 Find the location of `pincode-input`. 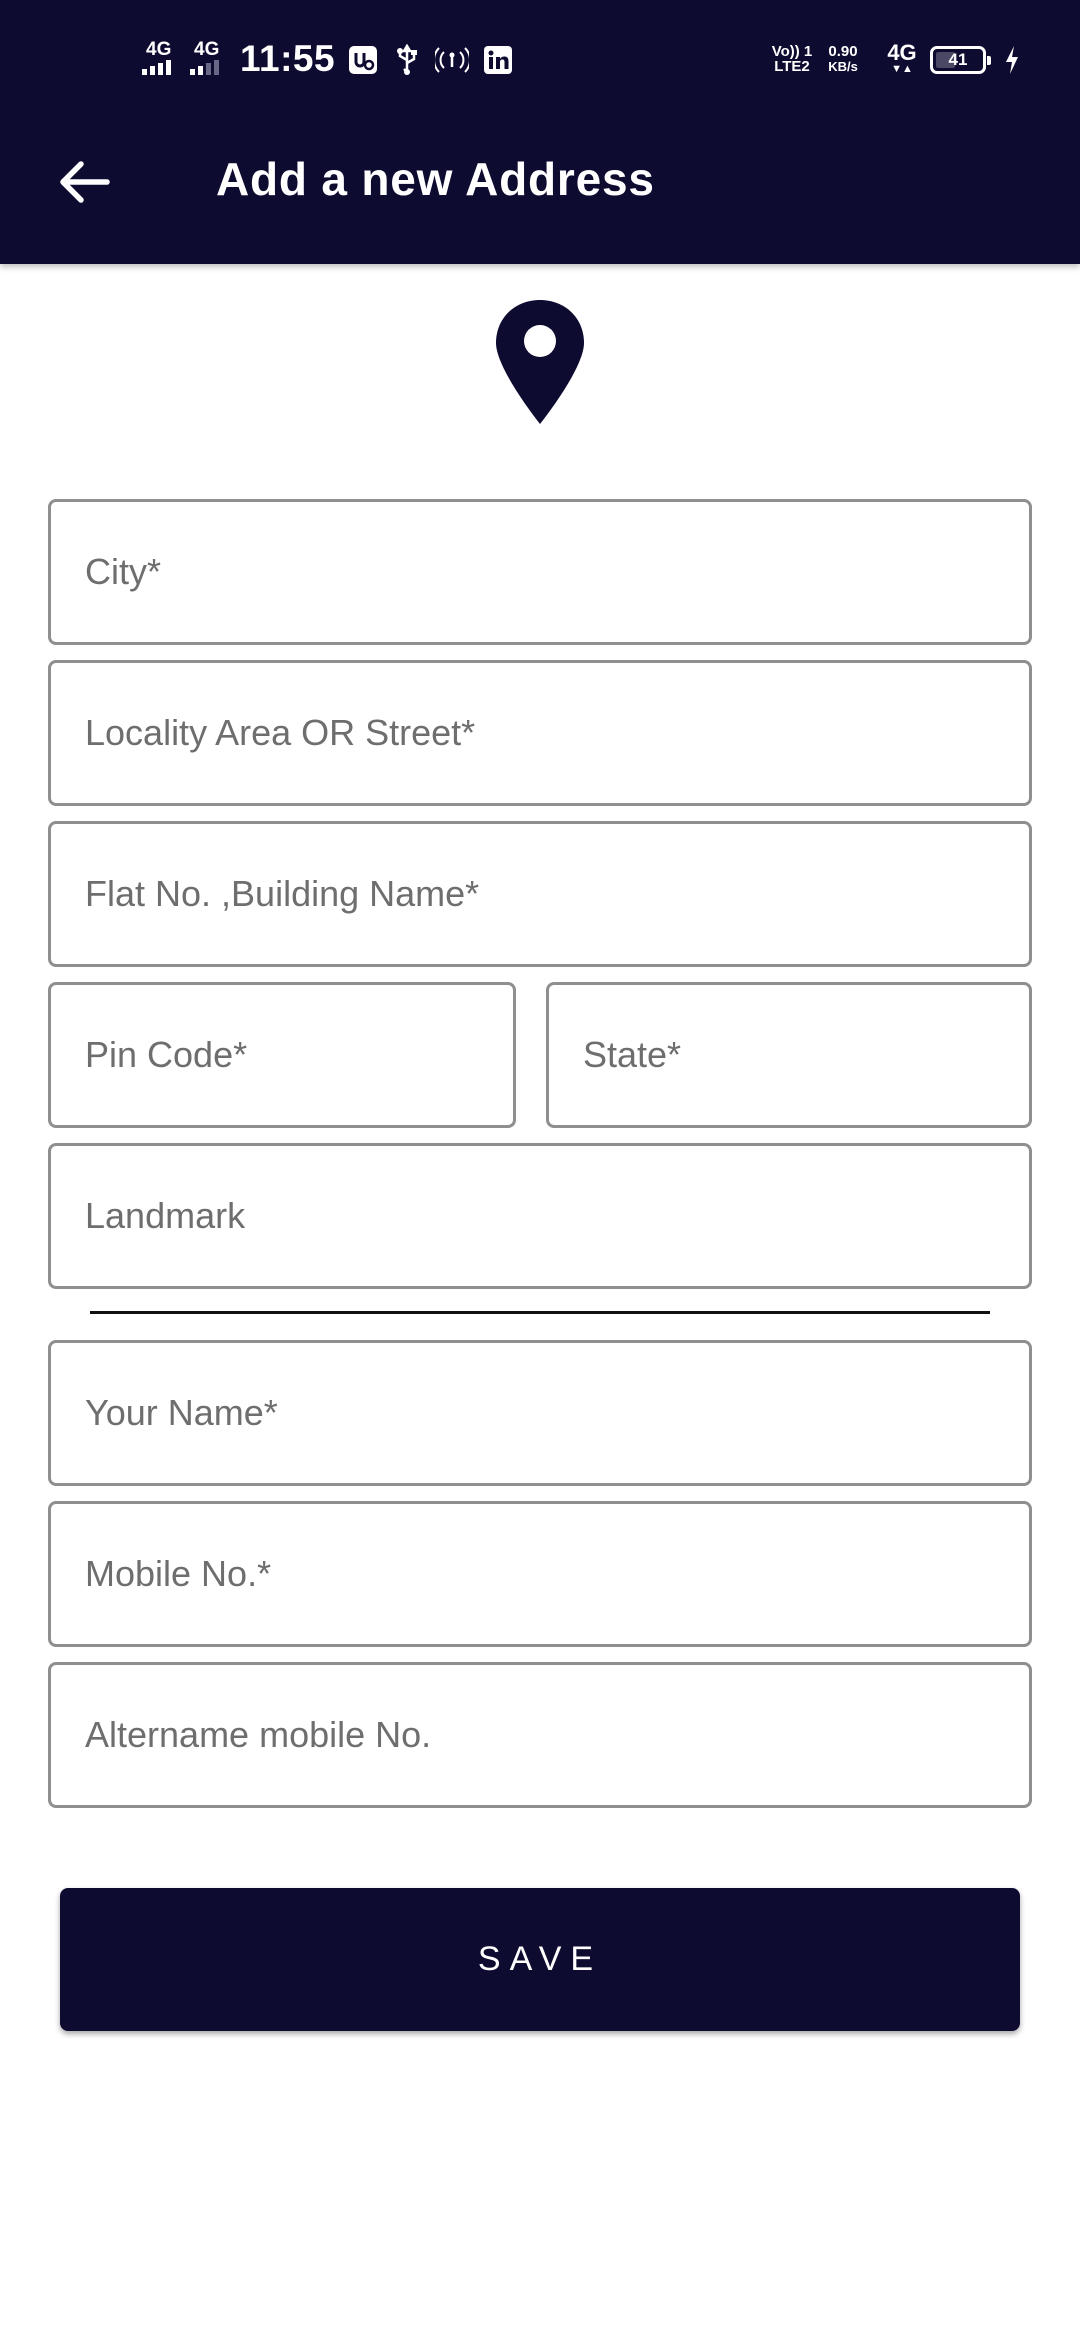

pincode-input is located at coordinates (282, 1055).